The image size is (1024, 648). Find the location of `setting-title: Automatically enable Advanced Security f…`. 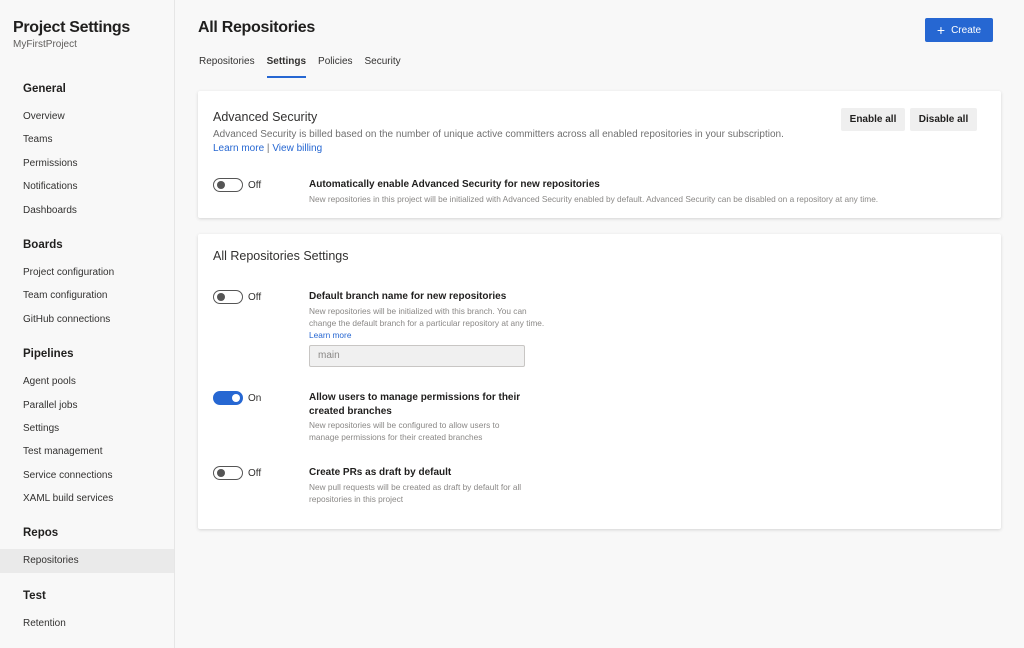

setting-title: Automatically enable Advanced Security f… is located at coordinates (454, 184).